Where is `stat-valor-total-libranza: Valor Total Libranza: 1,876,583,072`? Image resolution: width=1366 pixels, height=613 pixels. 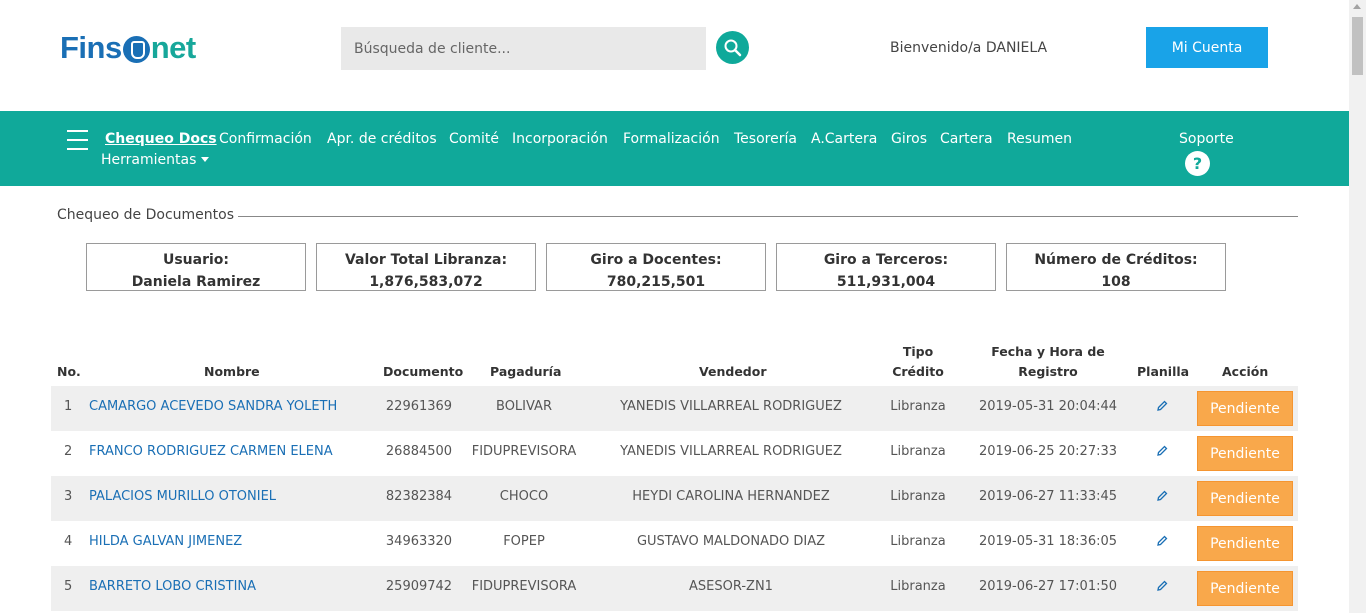 stat-valor-total-libranza: Valor Total Libranza: 1,876,583,072 is located at coordinates (426, 267).